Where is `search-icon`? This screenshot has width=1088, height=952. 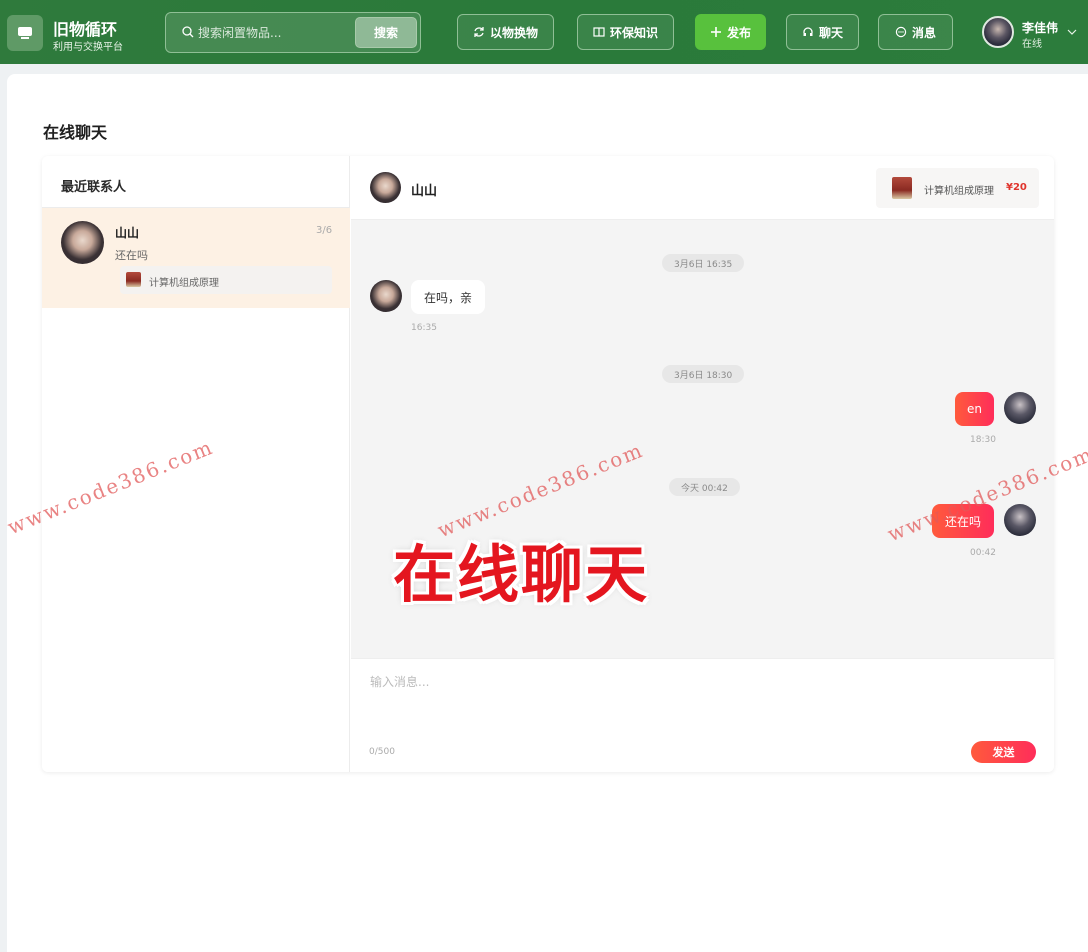
search-icon is located at coordinates (188, 32).